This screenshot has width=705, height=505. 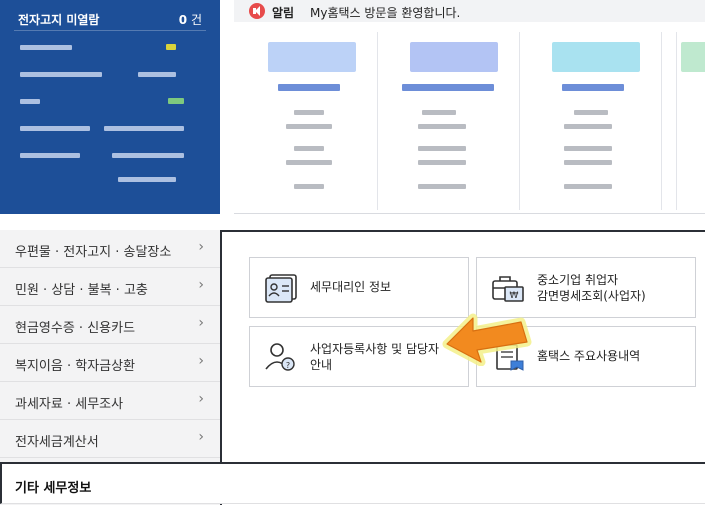 I want to click on unread-notice-row: 전자고지 미열람 0 건, so click(x=110, y=18).